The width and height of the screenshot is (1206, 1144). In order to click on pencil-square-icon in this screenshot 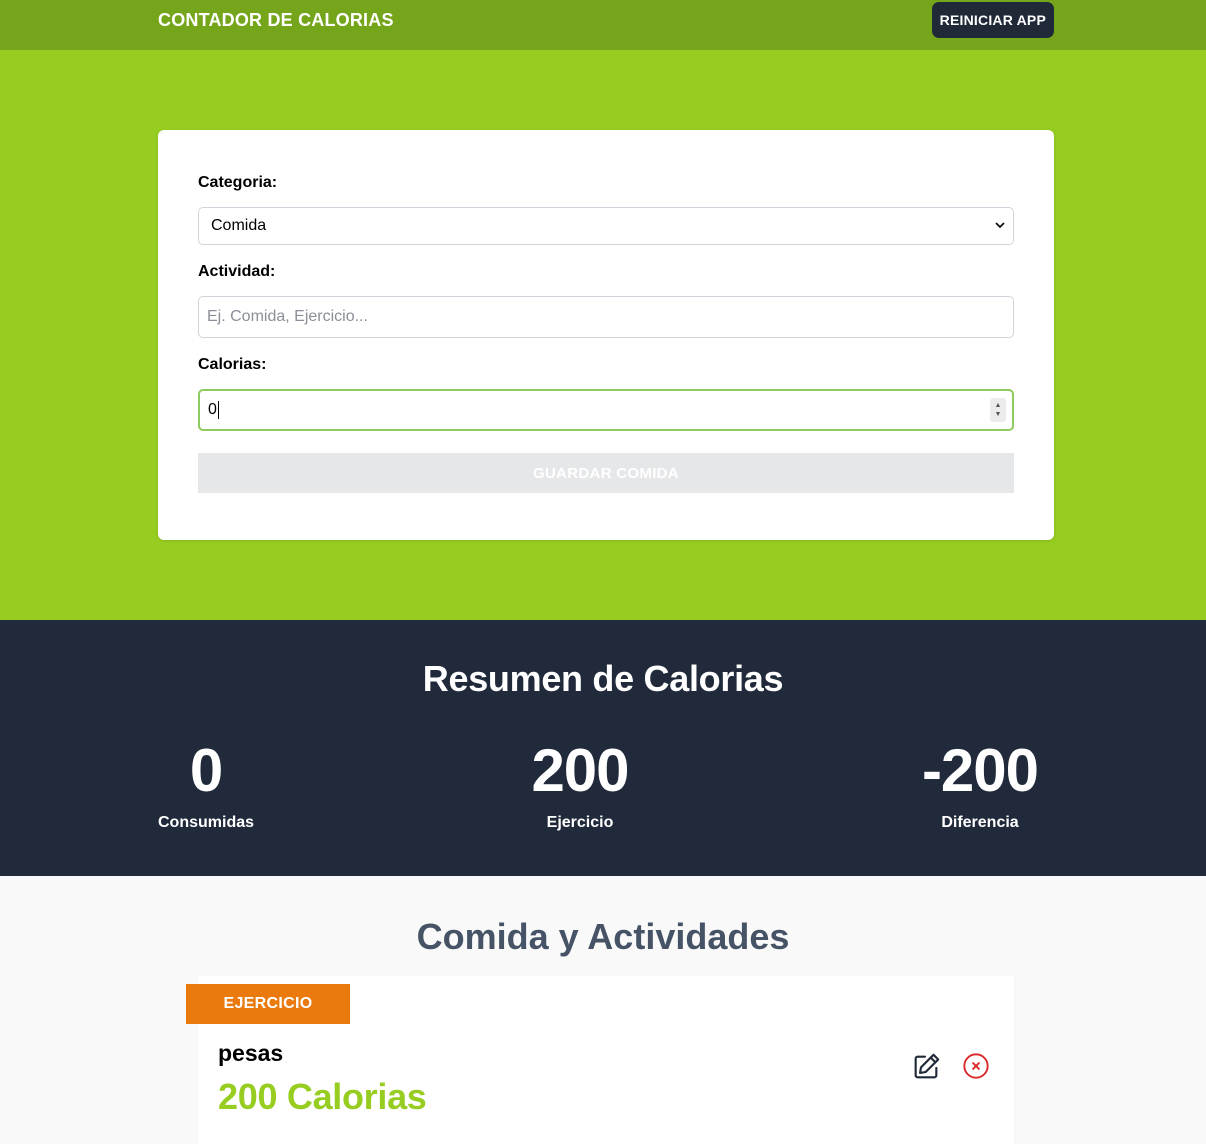, I will do `click(927, 1069)`.